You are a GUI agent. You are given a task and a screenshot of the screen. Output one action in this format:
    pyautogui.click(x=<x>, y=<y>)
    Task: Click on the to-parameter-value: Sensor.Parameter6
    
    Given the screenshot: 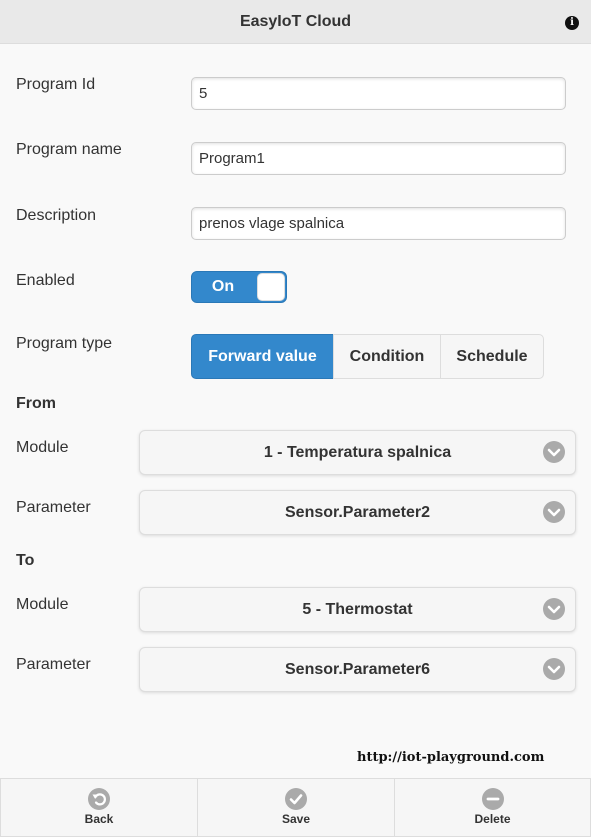 What is the action you would take?
    pyautogui.click(x=357, y=669)
    